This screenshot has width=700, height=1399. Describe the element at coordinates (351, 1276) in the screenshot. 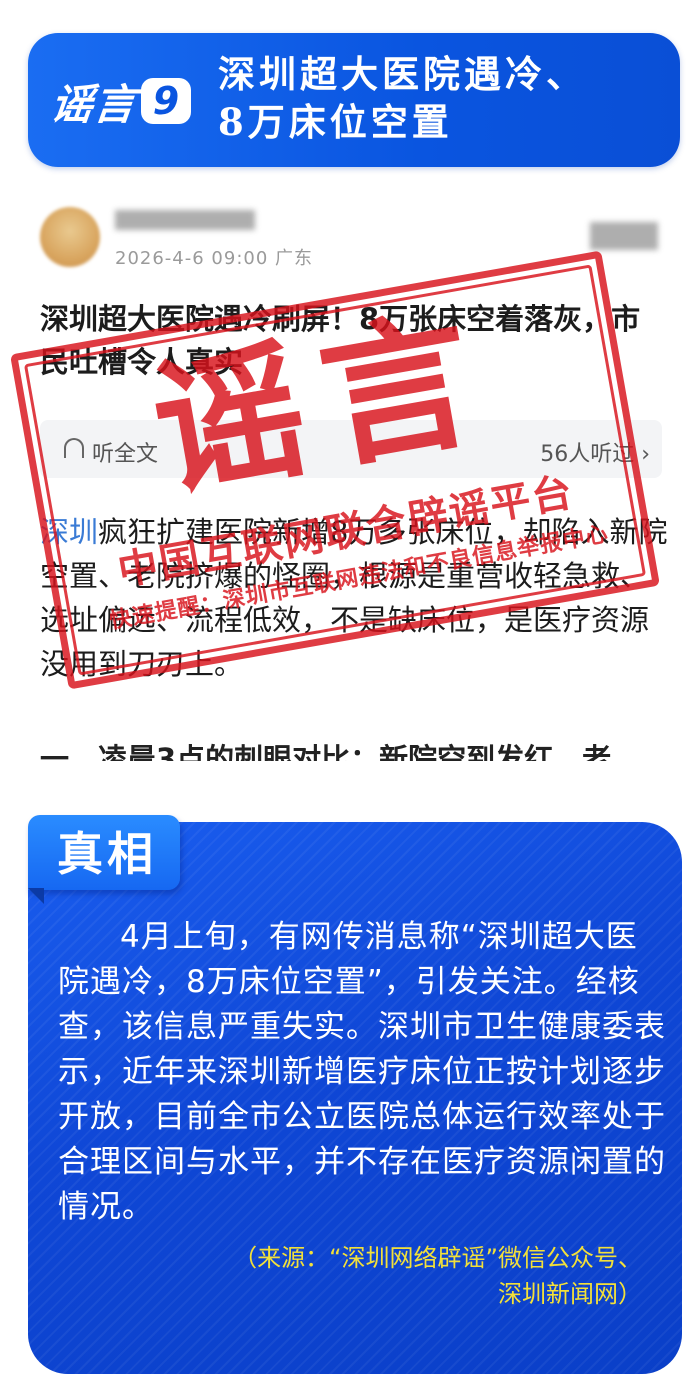

I see `truth-source: （来源：“深圳网络辟谣”微信公众号、 深圳新闻网）` at that location.